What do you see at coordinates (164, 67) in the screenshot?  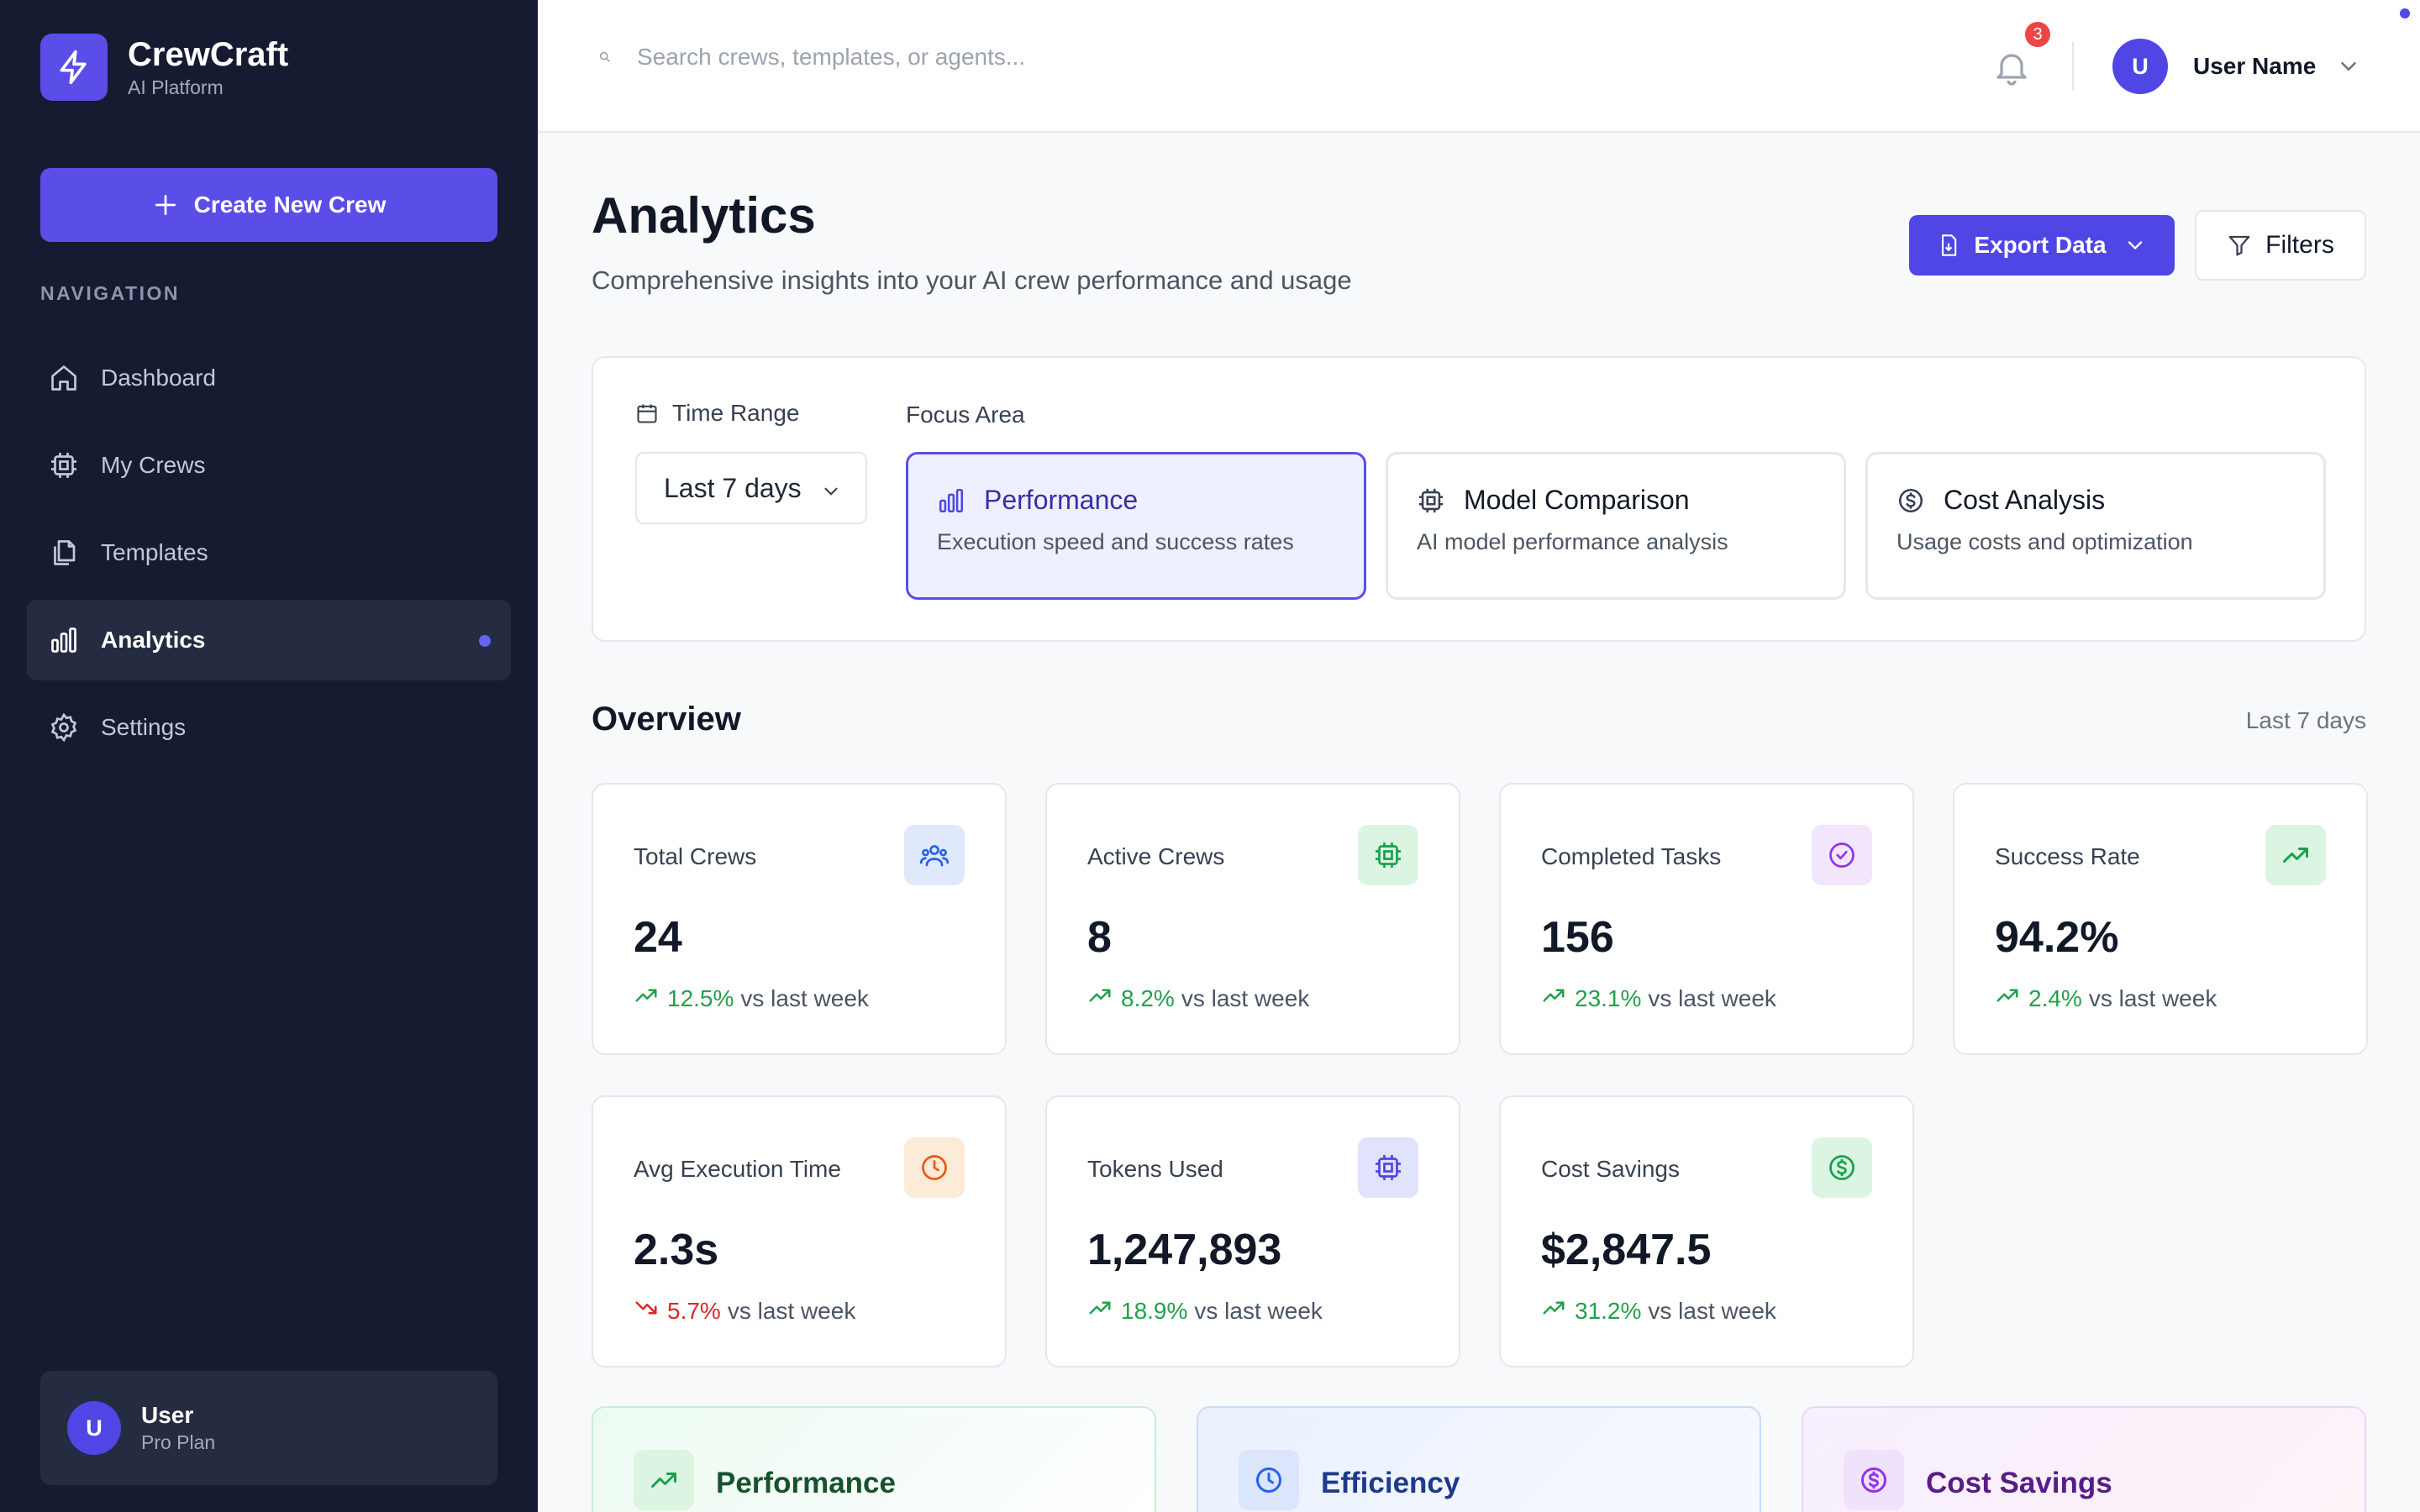 I see `brand: CrewCraft AI Platform` at bounding box center [164, 67].